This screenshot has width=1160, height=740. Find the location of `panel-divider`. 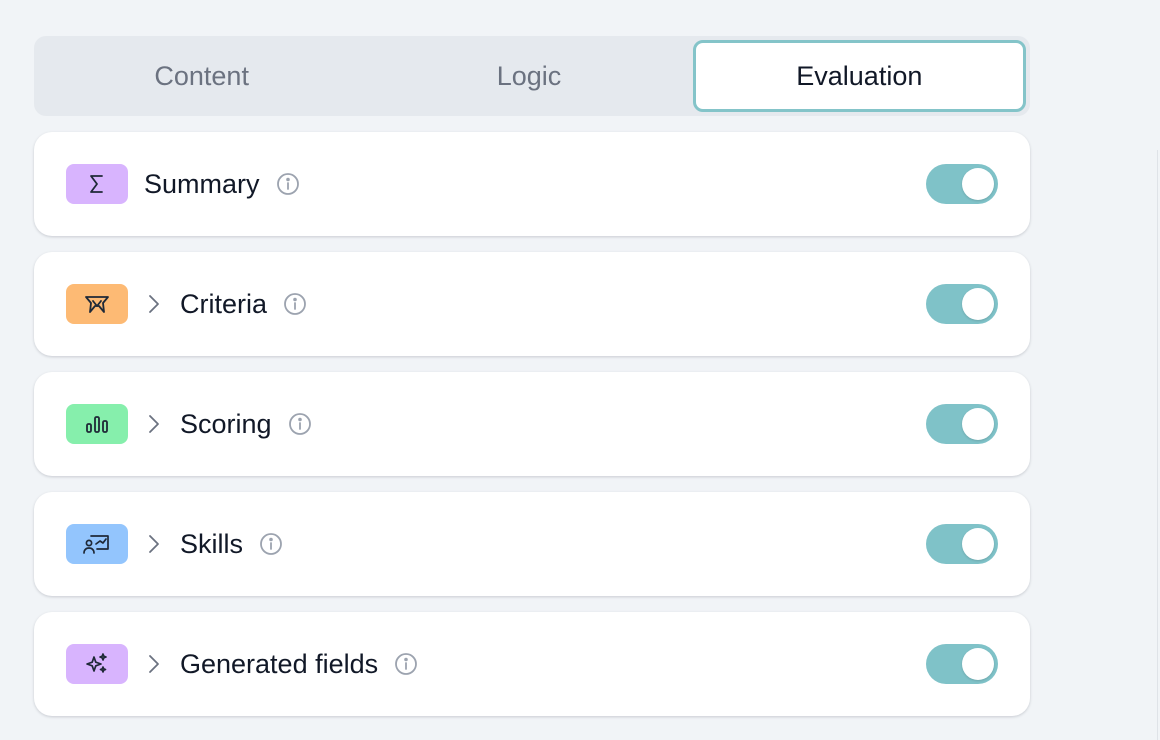

panel-divider is located at coordinates (1157, 445).